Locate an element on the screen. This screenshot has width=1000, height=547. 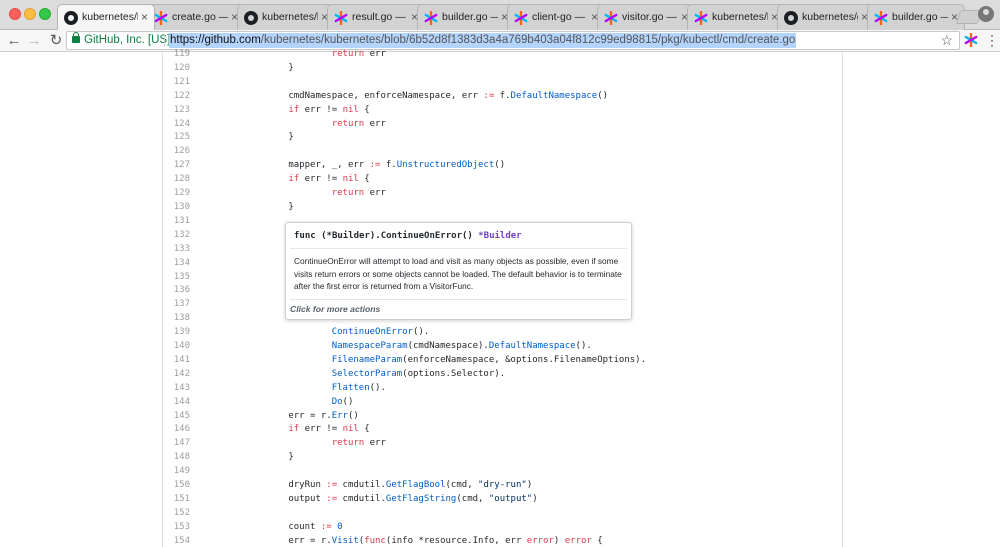
code-identifier: Visit is located at coordinates (345, 541).